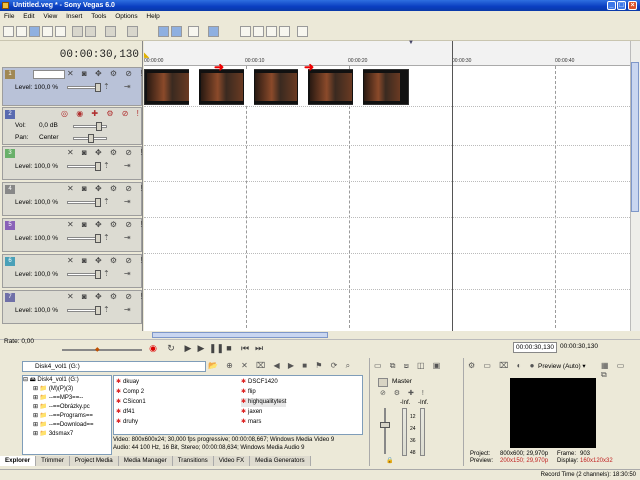 This screenshot has height=480, width=640. Describe the element at coordinates (302, 31) in the screenshot. I see `whats-this-icon` at that location.